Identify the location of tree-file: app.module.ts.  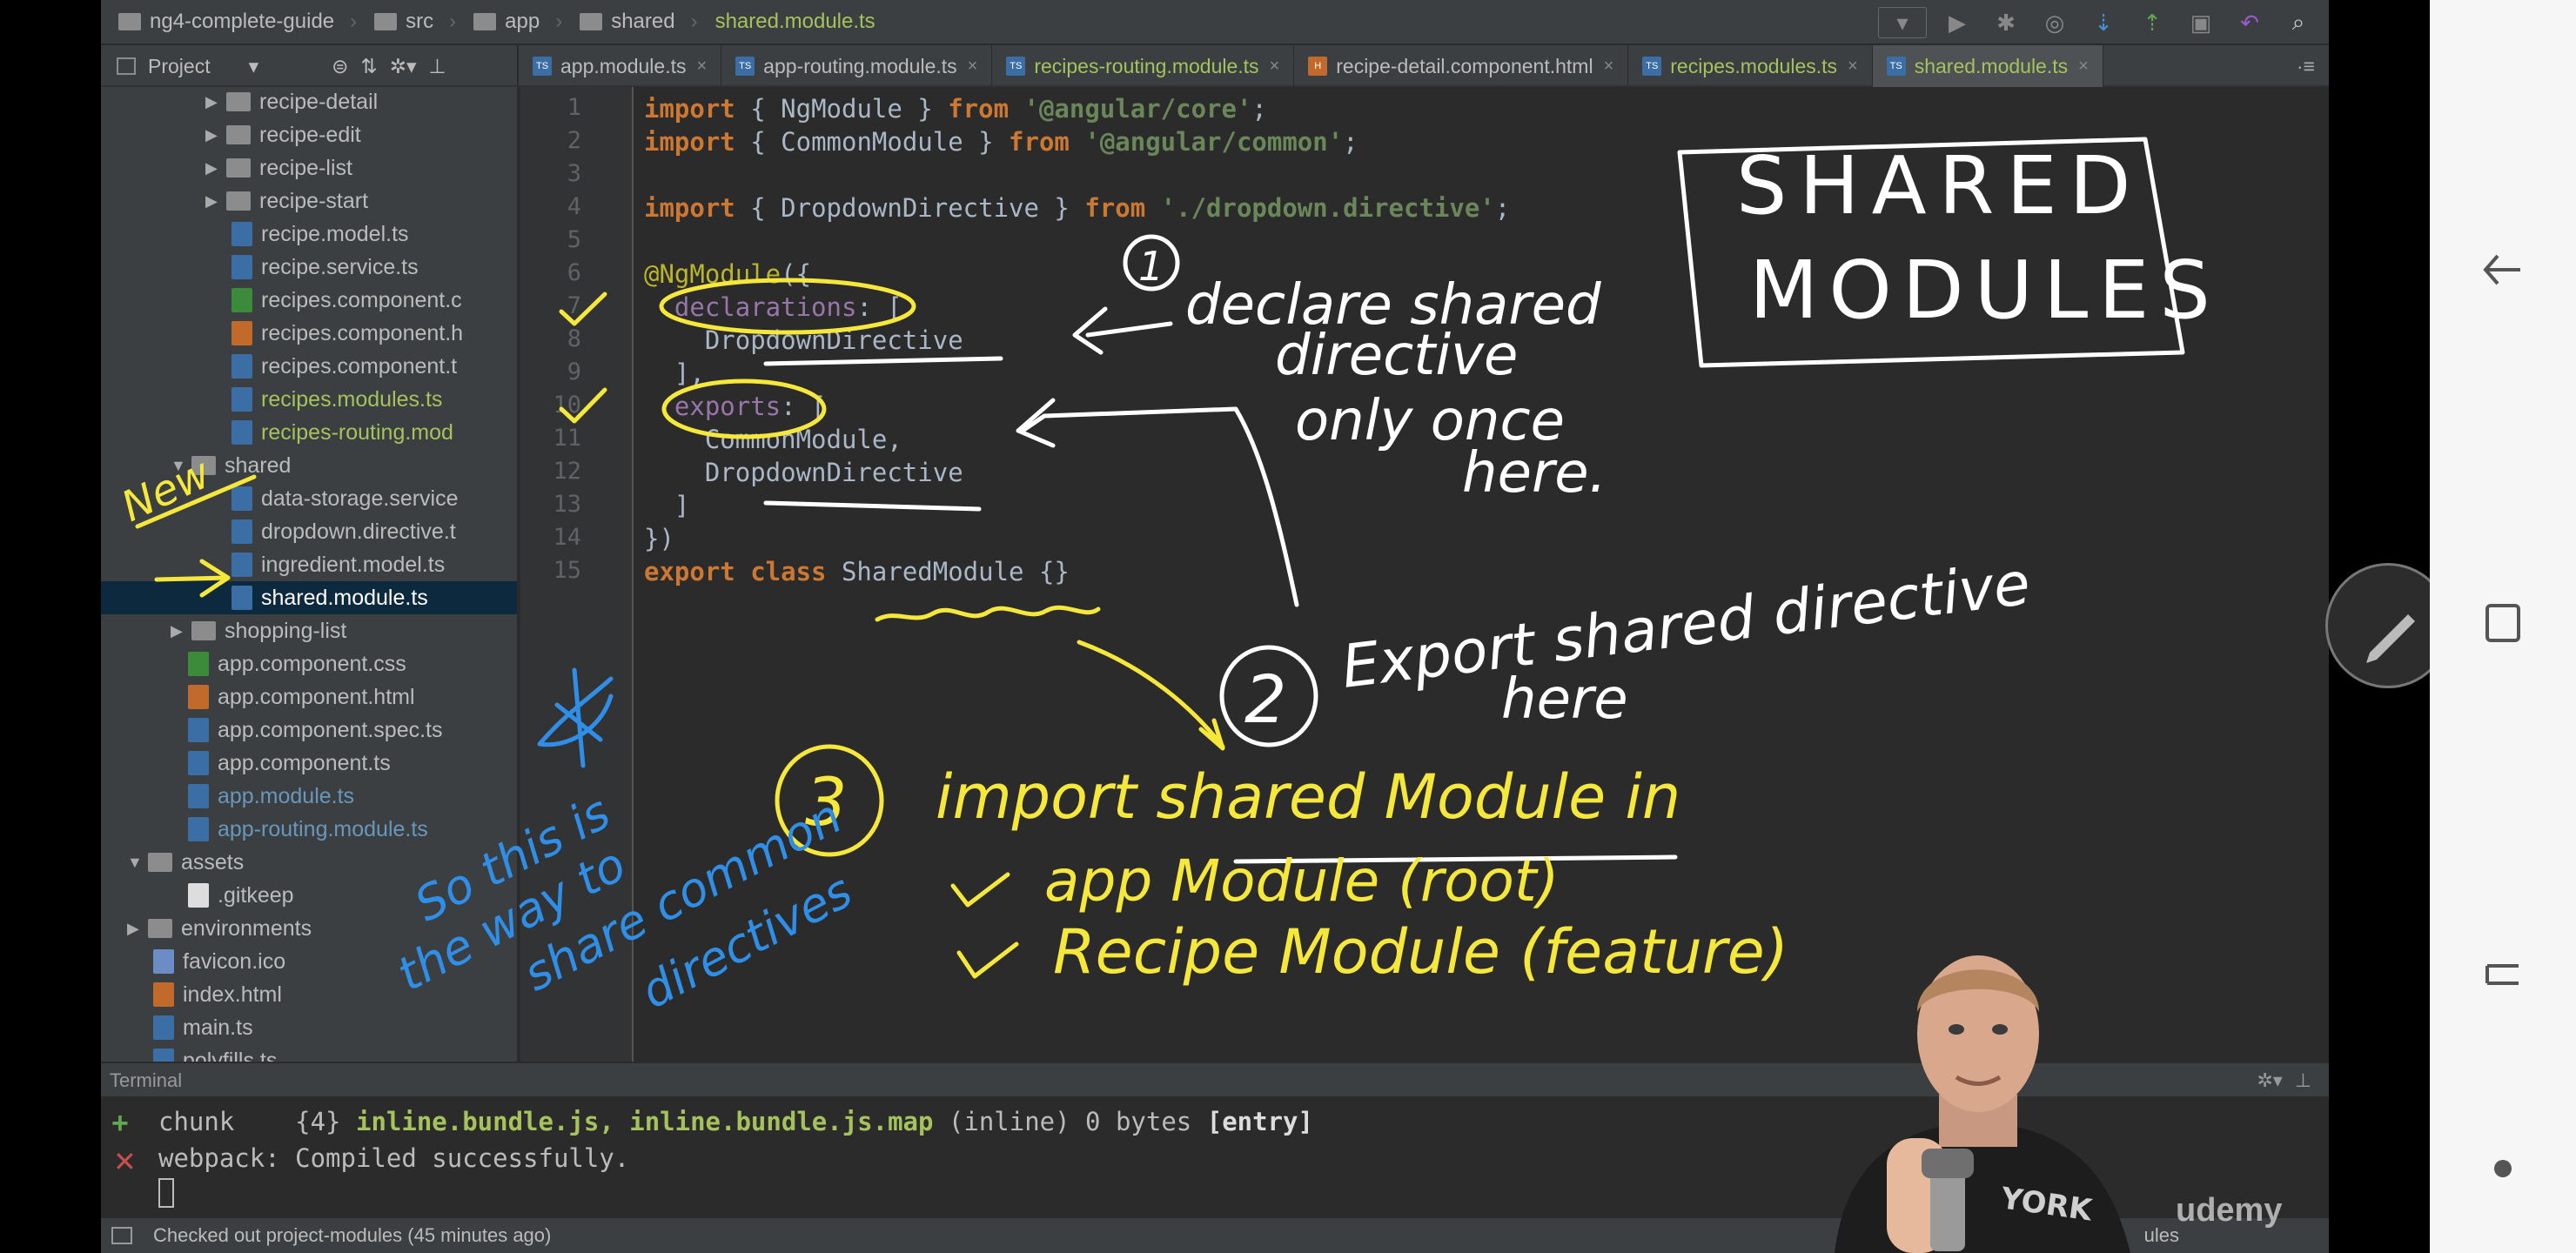
(271, 796).